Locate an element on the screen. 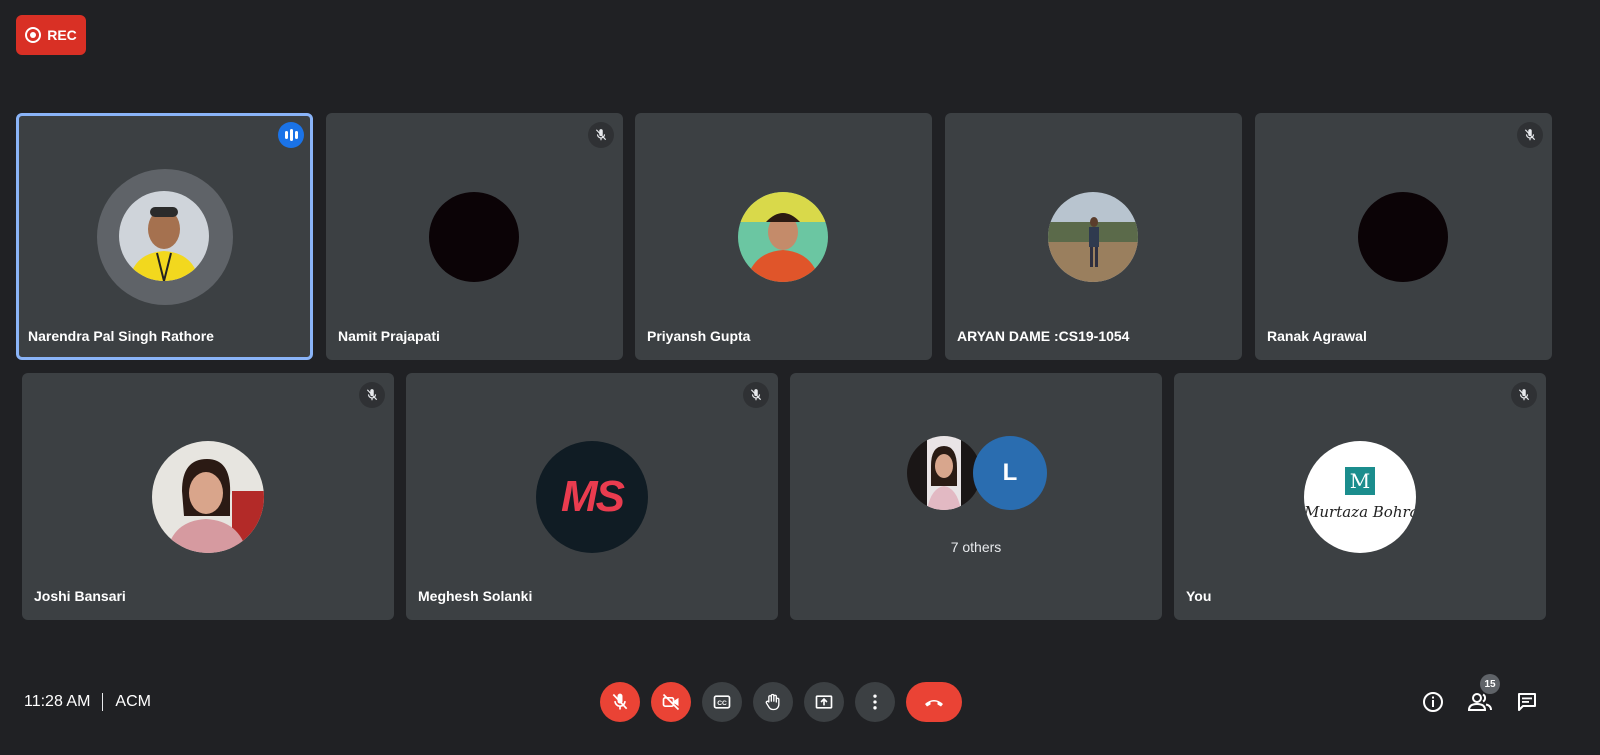 The width and height of the screenshot is (1600, 755). others-count-label: 7 others is located at coordinates (976, 547).